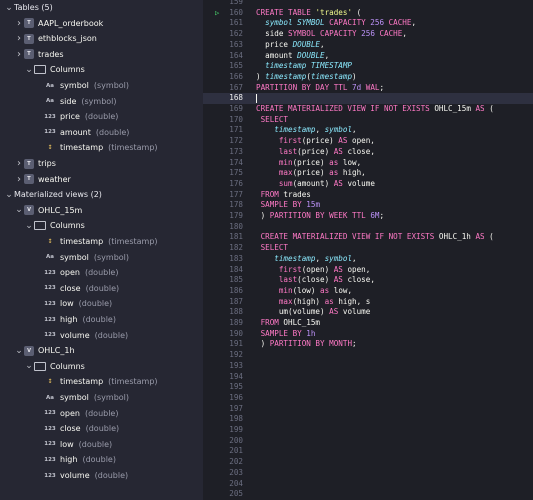 This screenshot has height=500, width=533. I want to click on code-line: 173 last(price) AS close,, so click(368, 152).